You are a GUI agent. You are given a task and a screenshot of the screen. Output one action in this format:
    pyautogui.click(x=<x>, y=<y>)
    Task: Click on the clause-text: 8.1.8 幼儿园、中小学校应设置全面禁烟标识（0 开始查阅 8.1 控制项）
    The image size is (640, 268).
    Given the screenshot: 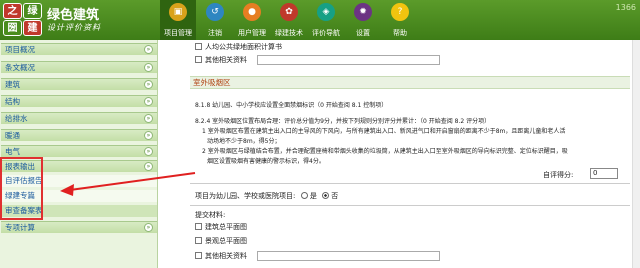 What is the action you would take?
    pyautogui.click(x=291, y=105)
    